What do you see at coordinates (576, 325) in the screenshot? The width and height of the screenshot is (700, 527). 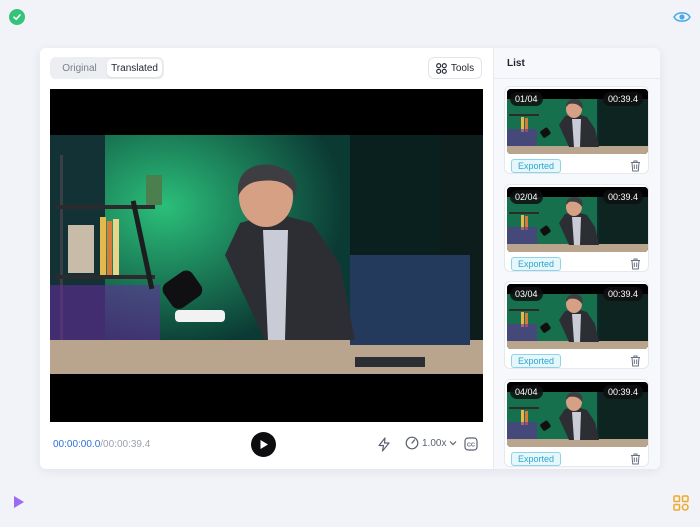 I see `clip-card: 03/04 00:39.4 Exported` at bounding box center [576, 325].